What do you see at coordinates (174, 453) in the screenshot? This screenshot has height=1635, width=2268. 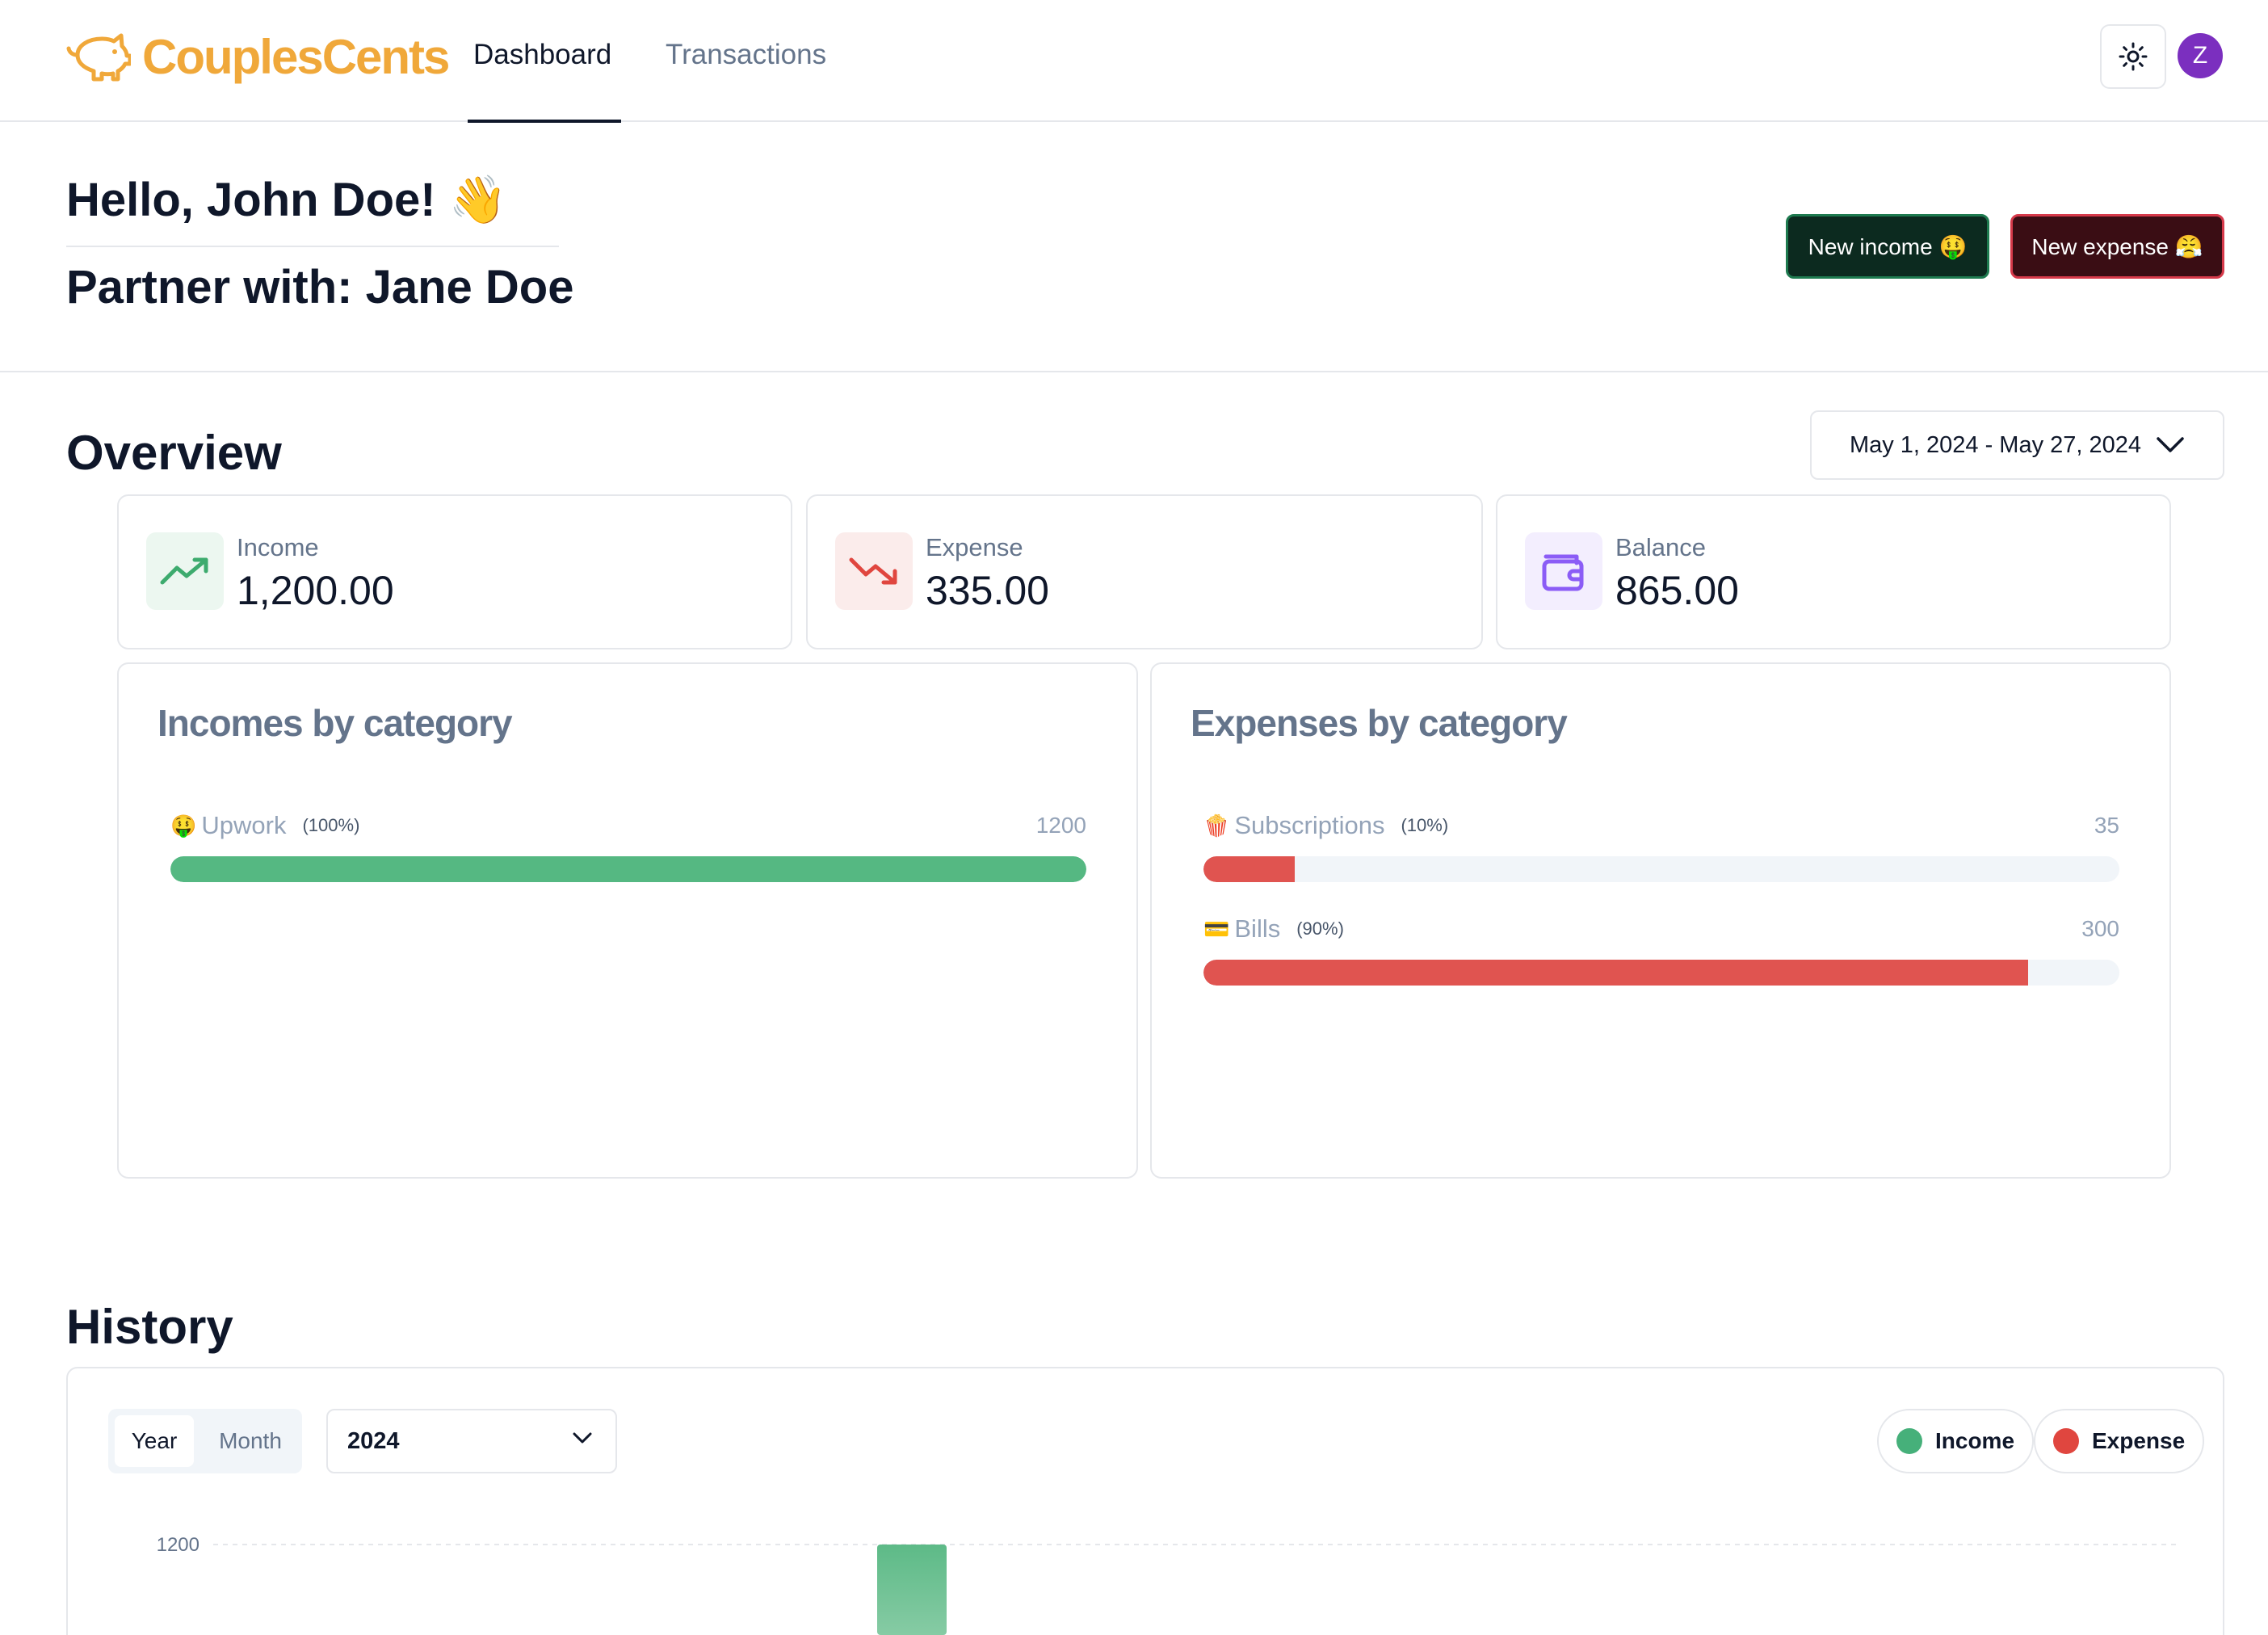 I see `overview-title: Overview` at bounding box center [174, 453].